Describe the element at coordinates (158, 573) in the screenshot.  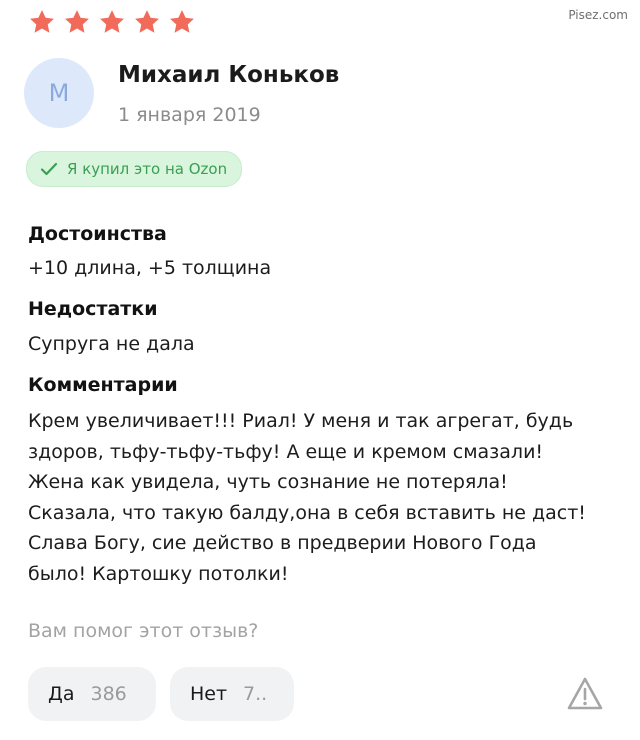
I see `comment-line: было! Картошку потолки!` at that location.